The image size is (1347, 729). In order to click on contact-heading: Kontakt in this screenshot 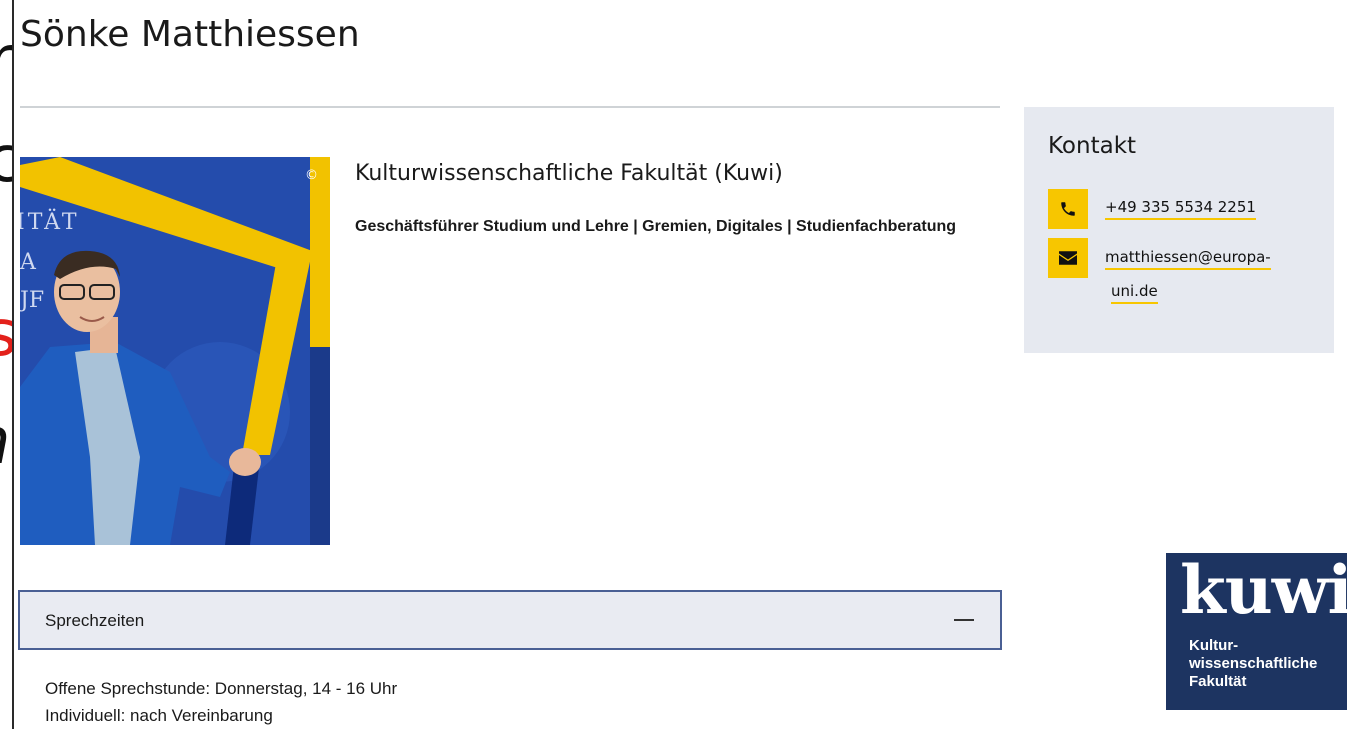, I will do `click(1092, 146)`.